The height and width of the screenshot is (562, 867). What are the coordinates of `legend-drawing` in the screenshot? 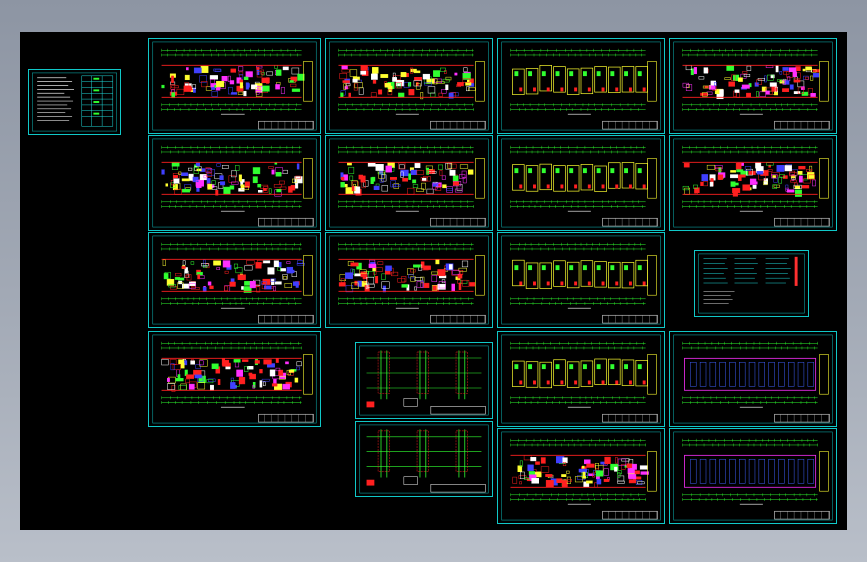 It's located at (751, 283).